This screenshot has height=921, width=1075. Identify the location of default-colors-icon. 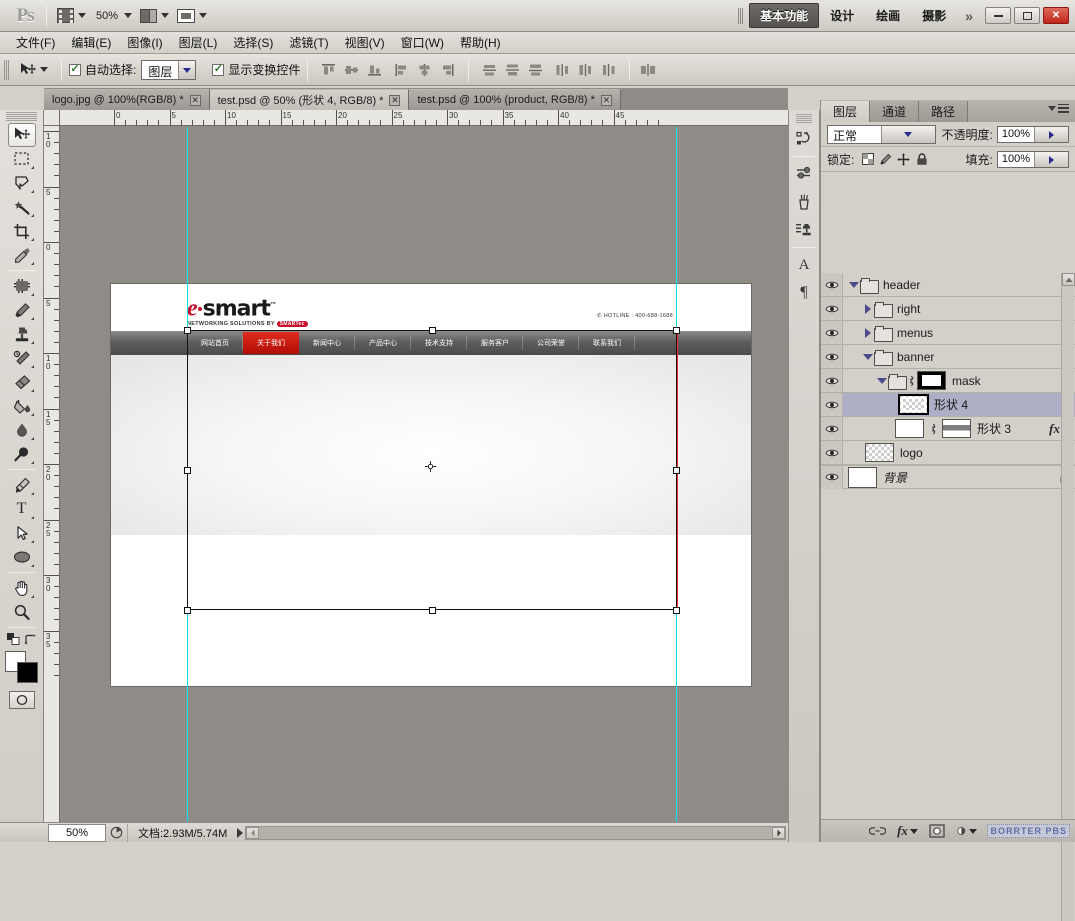
(13, 639).